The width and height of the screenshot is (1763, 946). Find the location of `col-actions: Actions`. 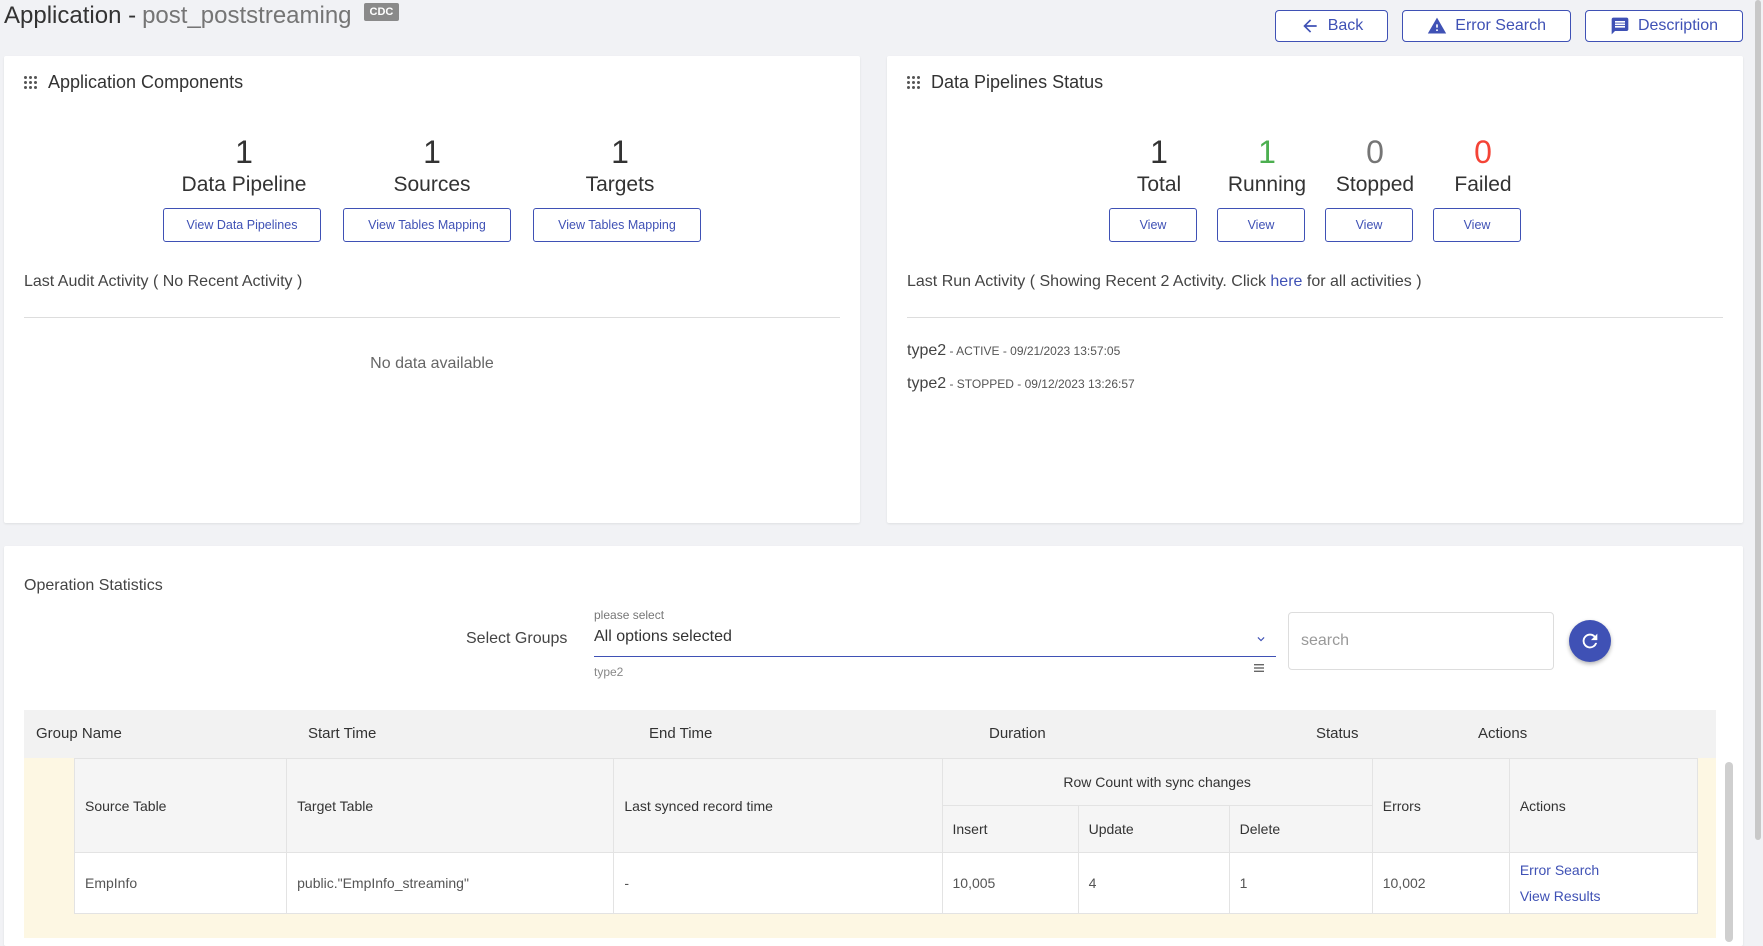

col-actions: Actions is located at coordinates (1503, 733).